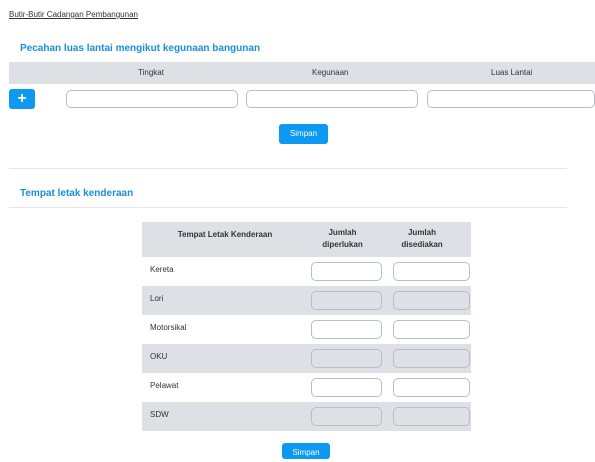  I want to click on save-button-parking: Simpan, so click(306, 451).